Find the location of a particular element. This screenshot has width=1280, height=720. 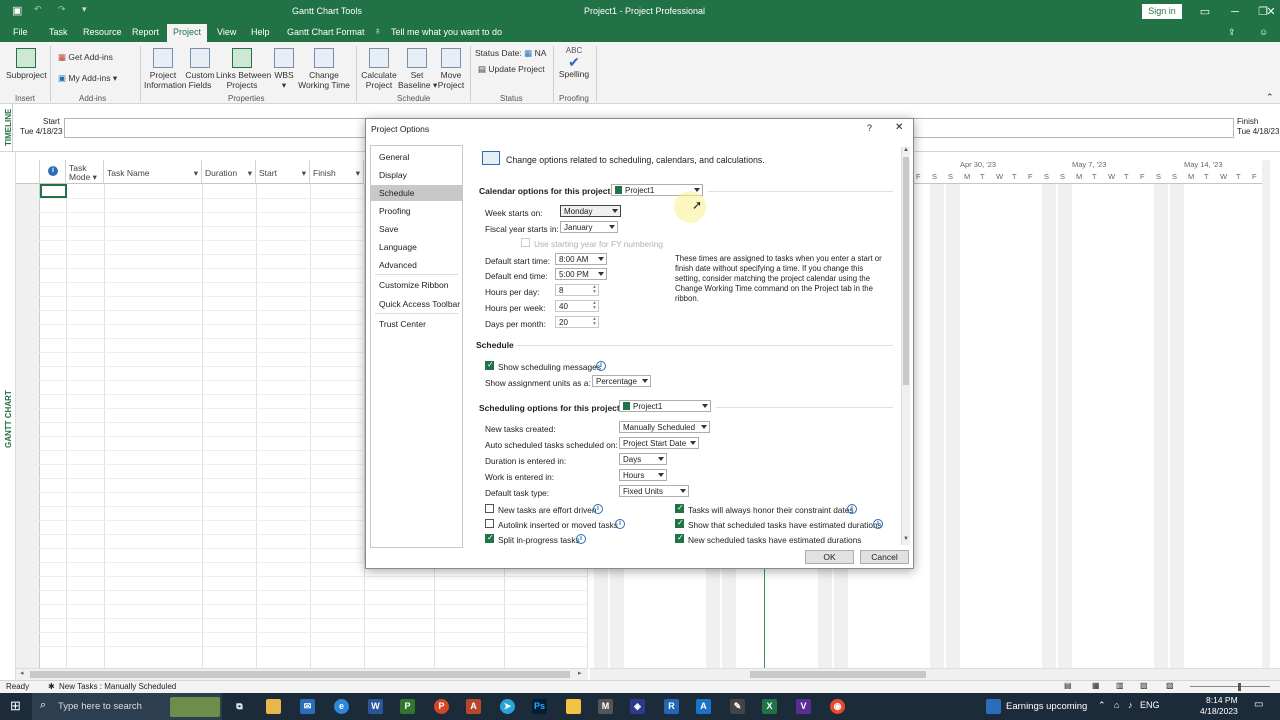

task-usage-icon: ▦ is located at coordinates (1096, 685).